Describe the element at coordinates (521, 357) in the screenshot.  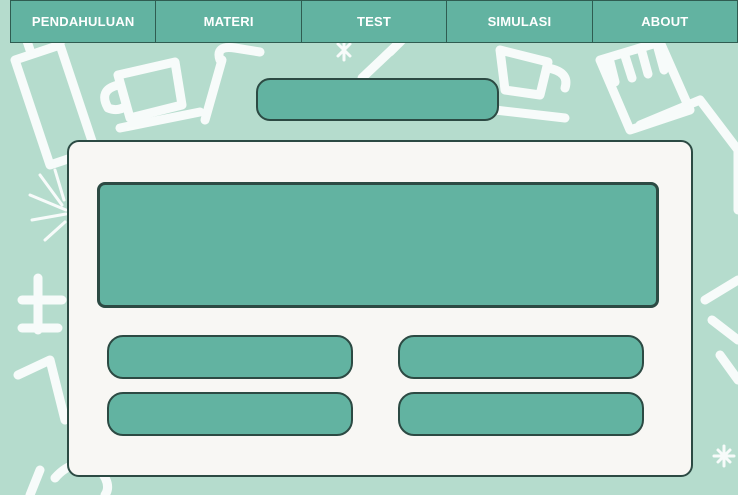
I see `answer-option-b` at that location.